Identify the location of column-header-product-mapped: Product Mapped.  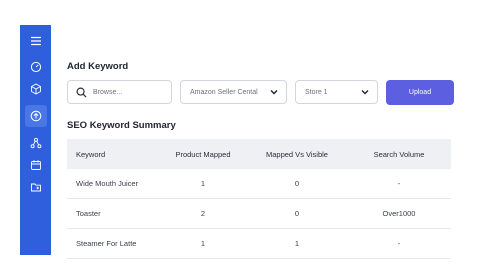
(203, 154).